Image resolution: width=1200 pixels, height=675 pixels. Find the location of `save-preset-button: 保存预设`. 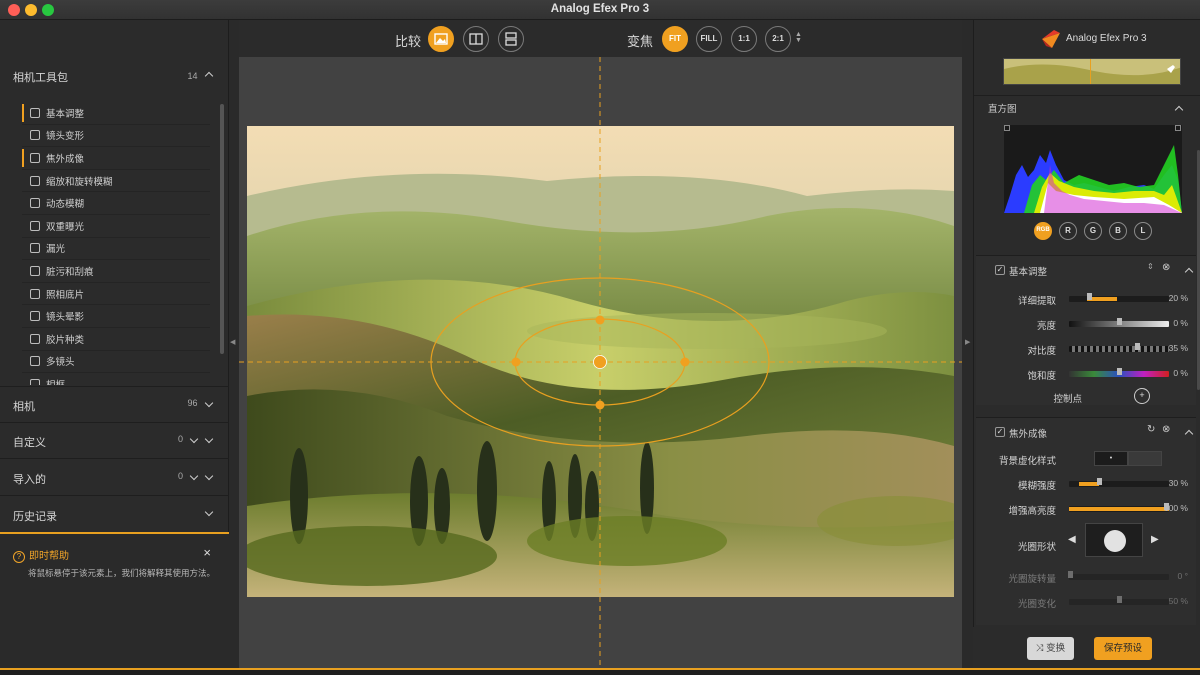

save-preset-button: 保存预设 is located at coordinates (1123, 648).